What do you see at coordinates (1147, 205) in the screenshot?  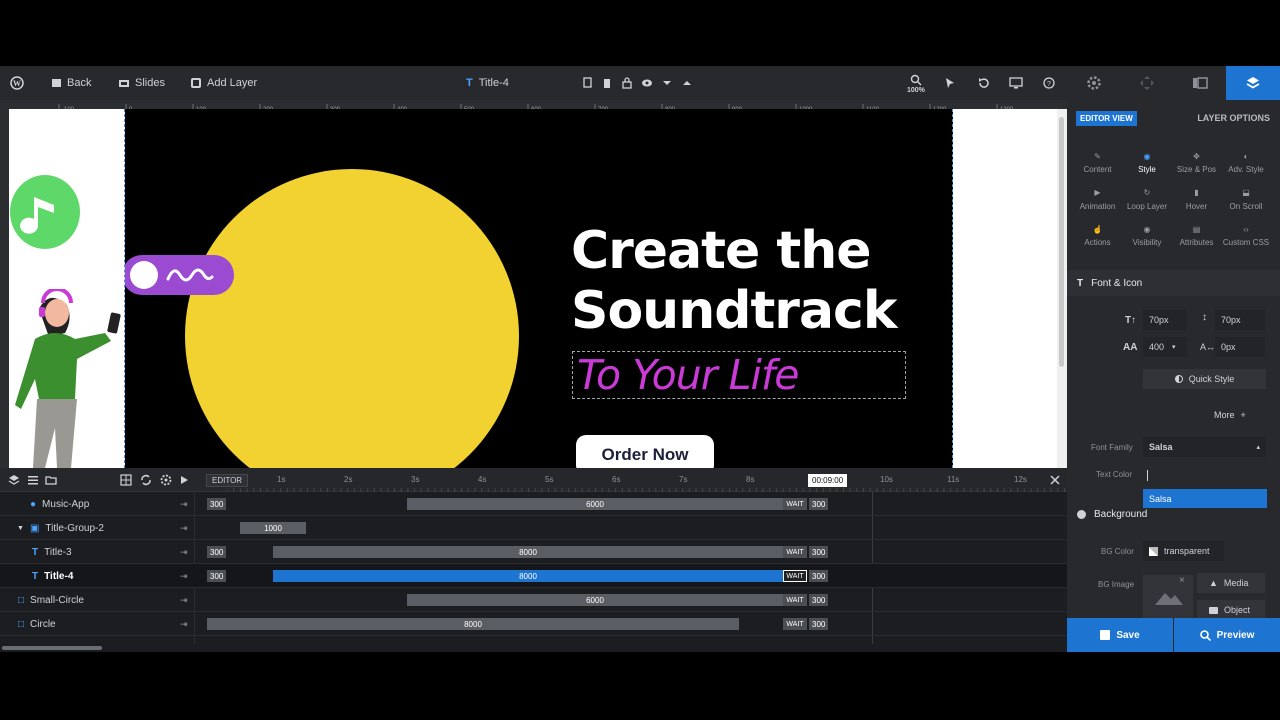 I see `tab-loop-layer: ↻ Loop Layer` at bounding box center [1147, 205].